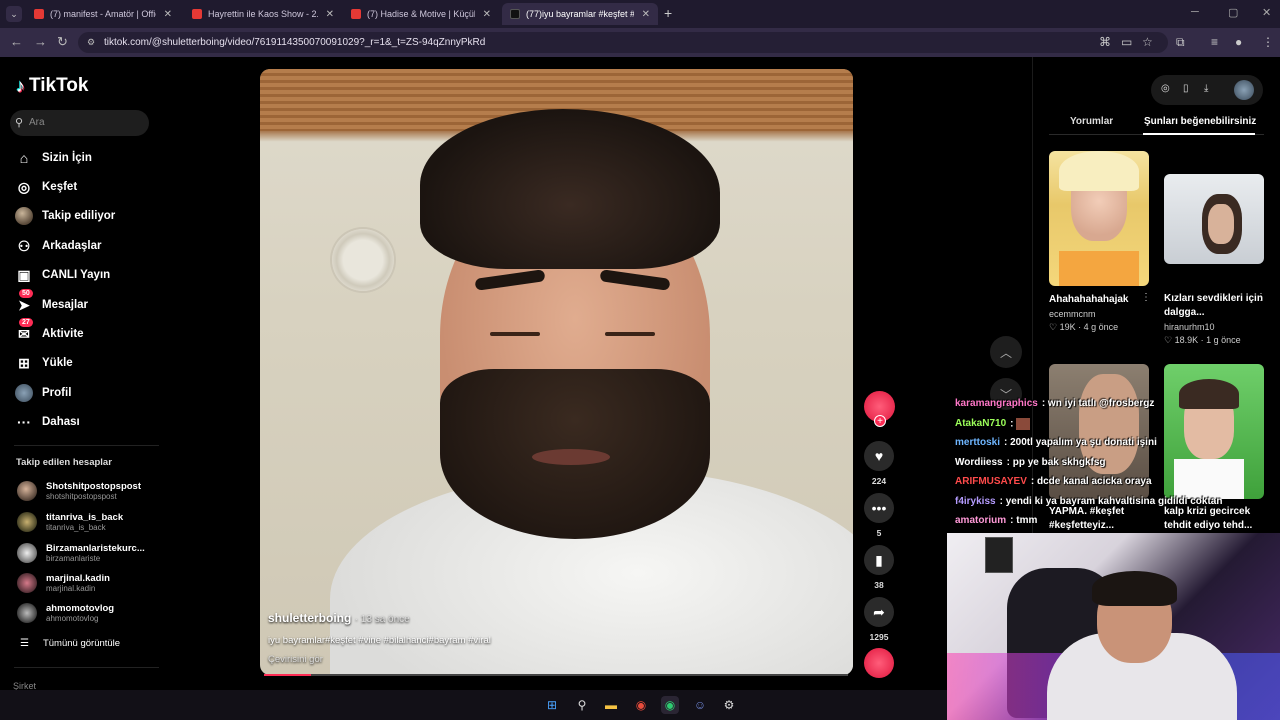  I want to click on back-icon: ←, so click(16, 41).